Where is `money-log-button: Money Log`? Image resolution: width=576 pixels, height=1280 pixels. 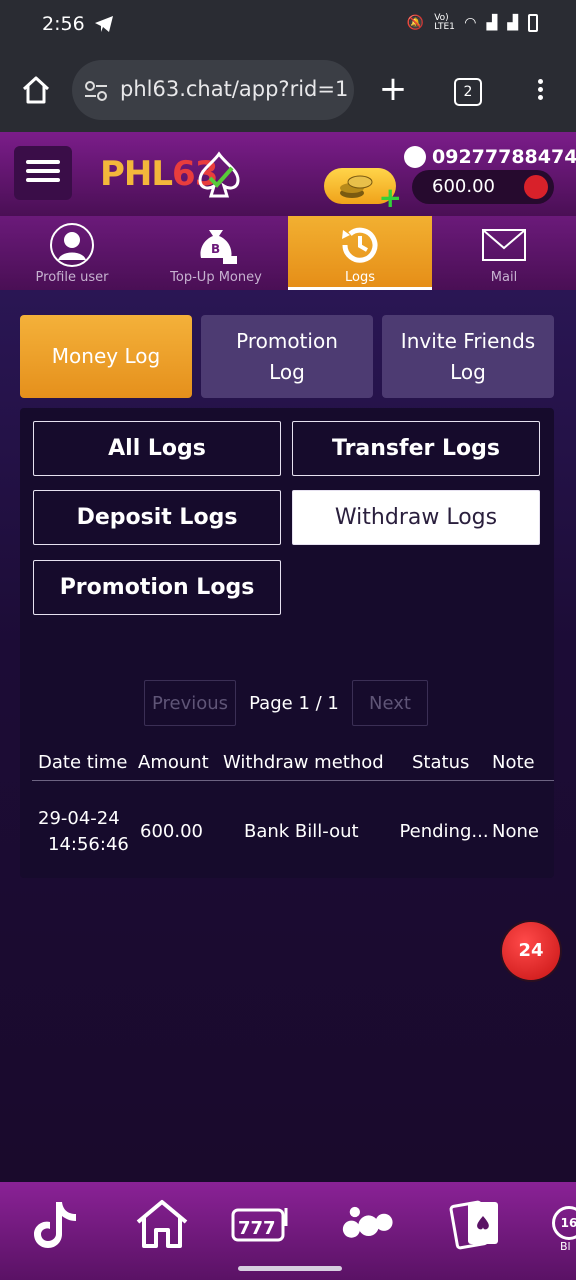
money-log-button: Money Log is located at coordinates (106, 356).